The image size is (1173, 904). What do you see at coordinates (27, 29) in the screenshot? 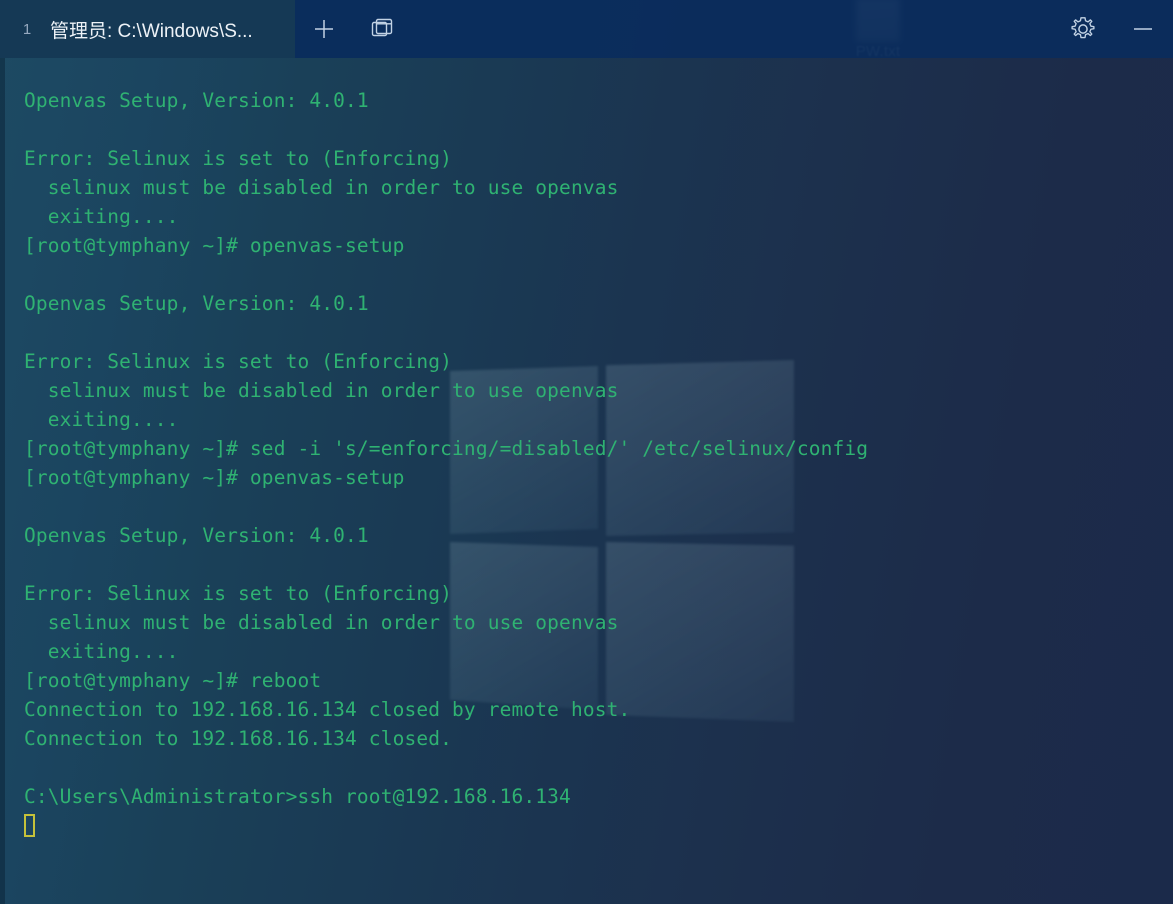
I see `tab-number: 1` at bounding box center [27, 29].